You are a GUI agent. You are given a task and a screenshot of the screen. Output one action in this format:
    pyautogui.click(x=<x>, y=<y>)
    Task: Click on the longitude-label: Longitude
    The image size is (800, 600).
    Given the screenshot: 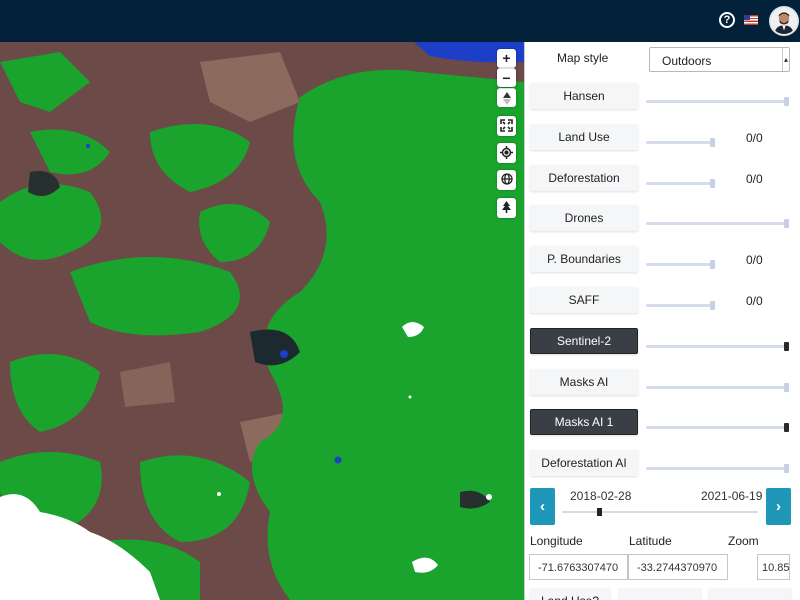 What is the action you would take?
    pyautogui.click(x=556, y=541)
    